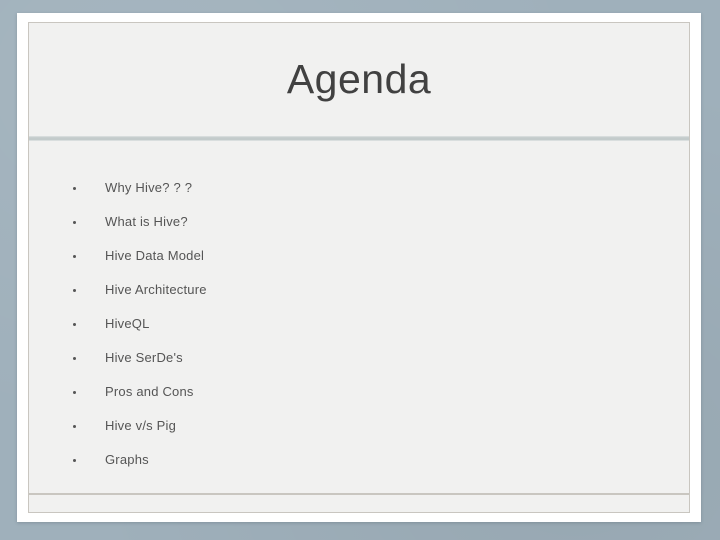 Image resolution: width=720 pixels, height=540 pixels. Describe the element at coordinates (141, 425) in the screenshot. I see `list-item-label: Hive v/s Pig` at that location.